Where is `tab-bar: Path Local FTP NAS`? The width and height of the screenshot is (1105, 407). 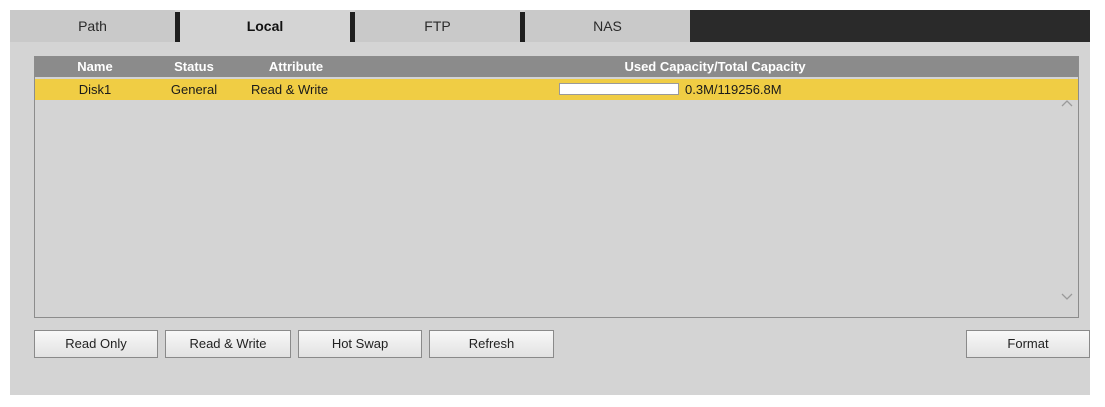 tab-bar: Path Local FTP NAS is located at coordinates (550, 26).